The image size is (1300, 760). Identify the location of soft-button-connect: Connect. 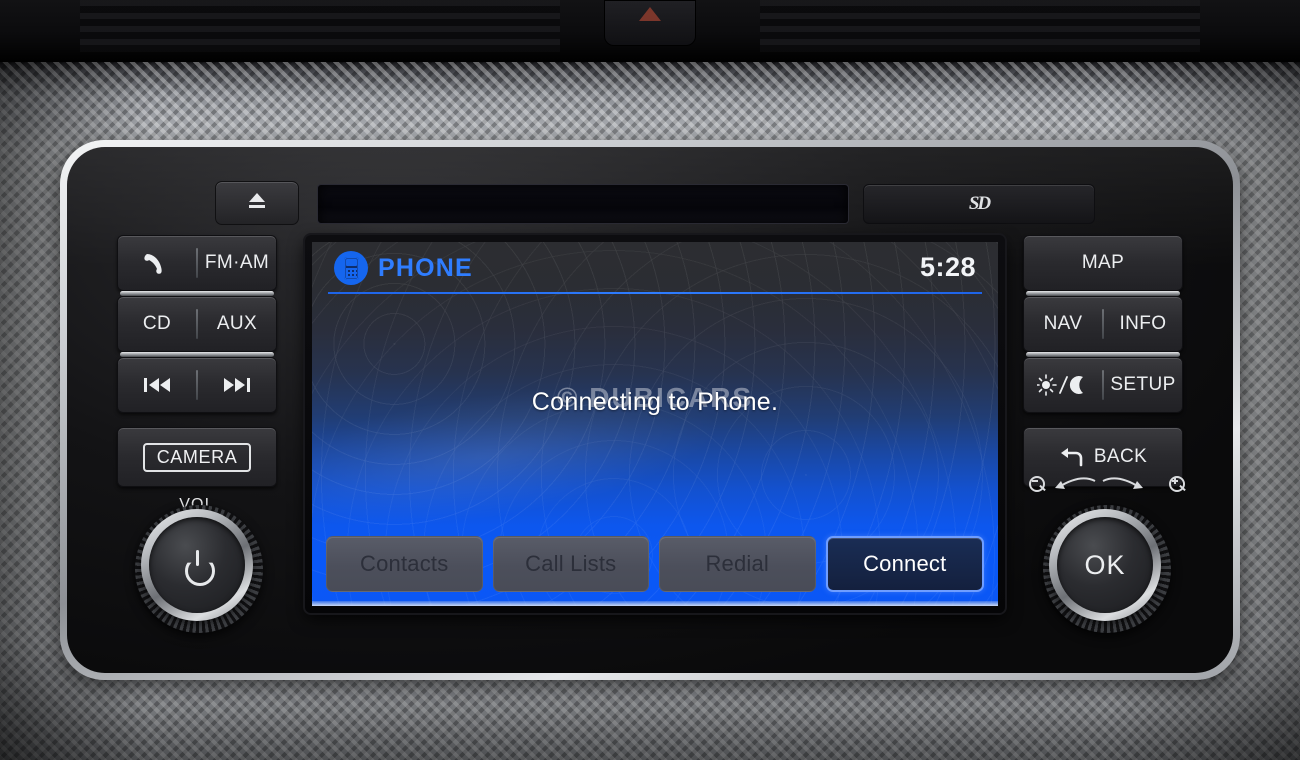
(904, 564).